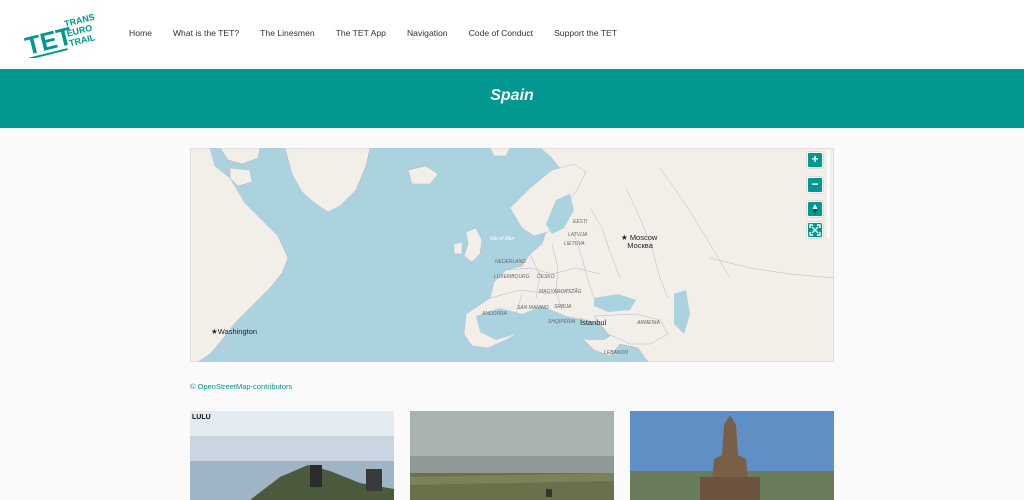 Image resolution: width=1024 pixels, height=500 pixels. Describe the element at coordinates (533, 308) in the screenshot. I see `map-label-san-marino: SAN MARINO` at that location.